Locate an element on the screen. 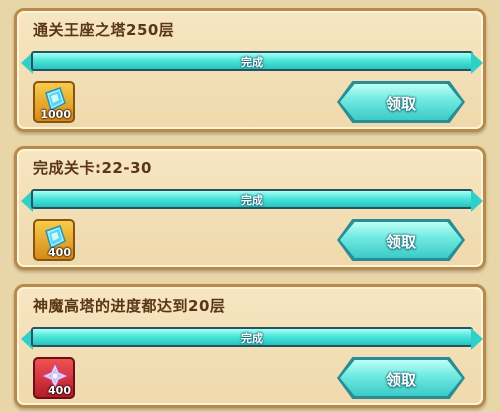 The width and height of the screenshot is (500, 412). task-title: 神魔高塔的进度都达到20层 is located at coordinates (129, 306).